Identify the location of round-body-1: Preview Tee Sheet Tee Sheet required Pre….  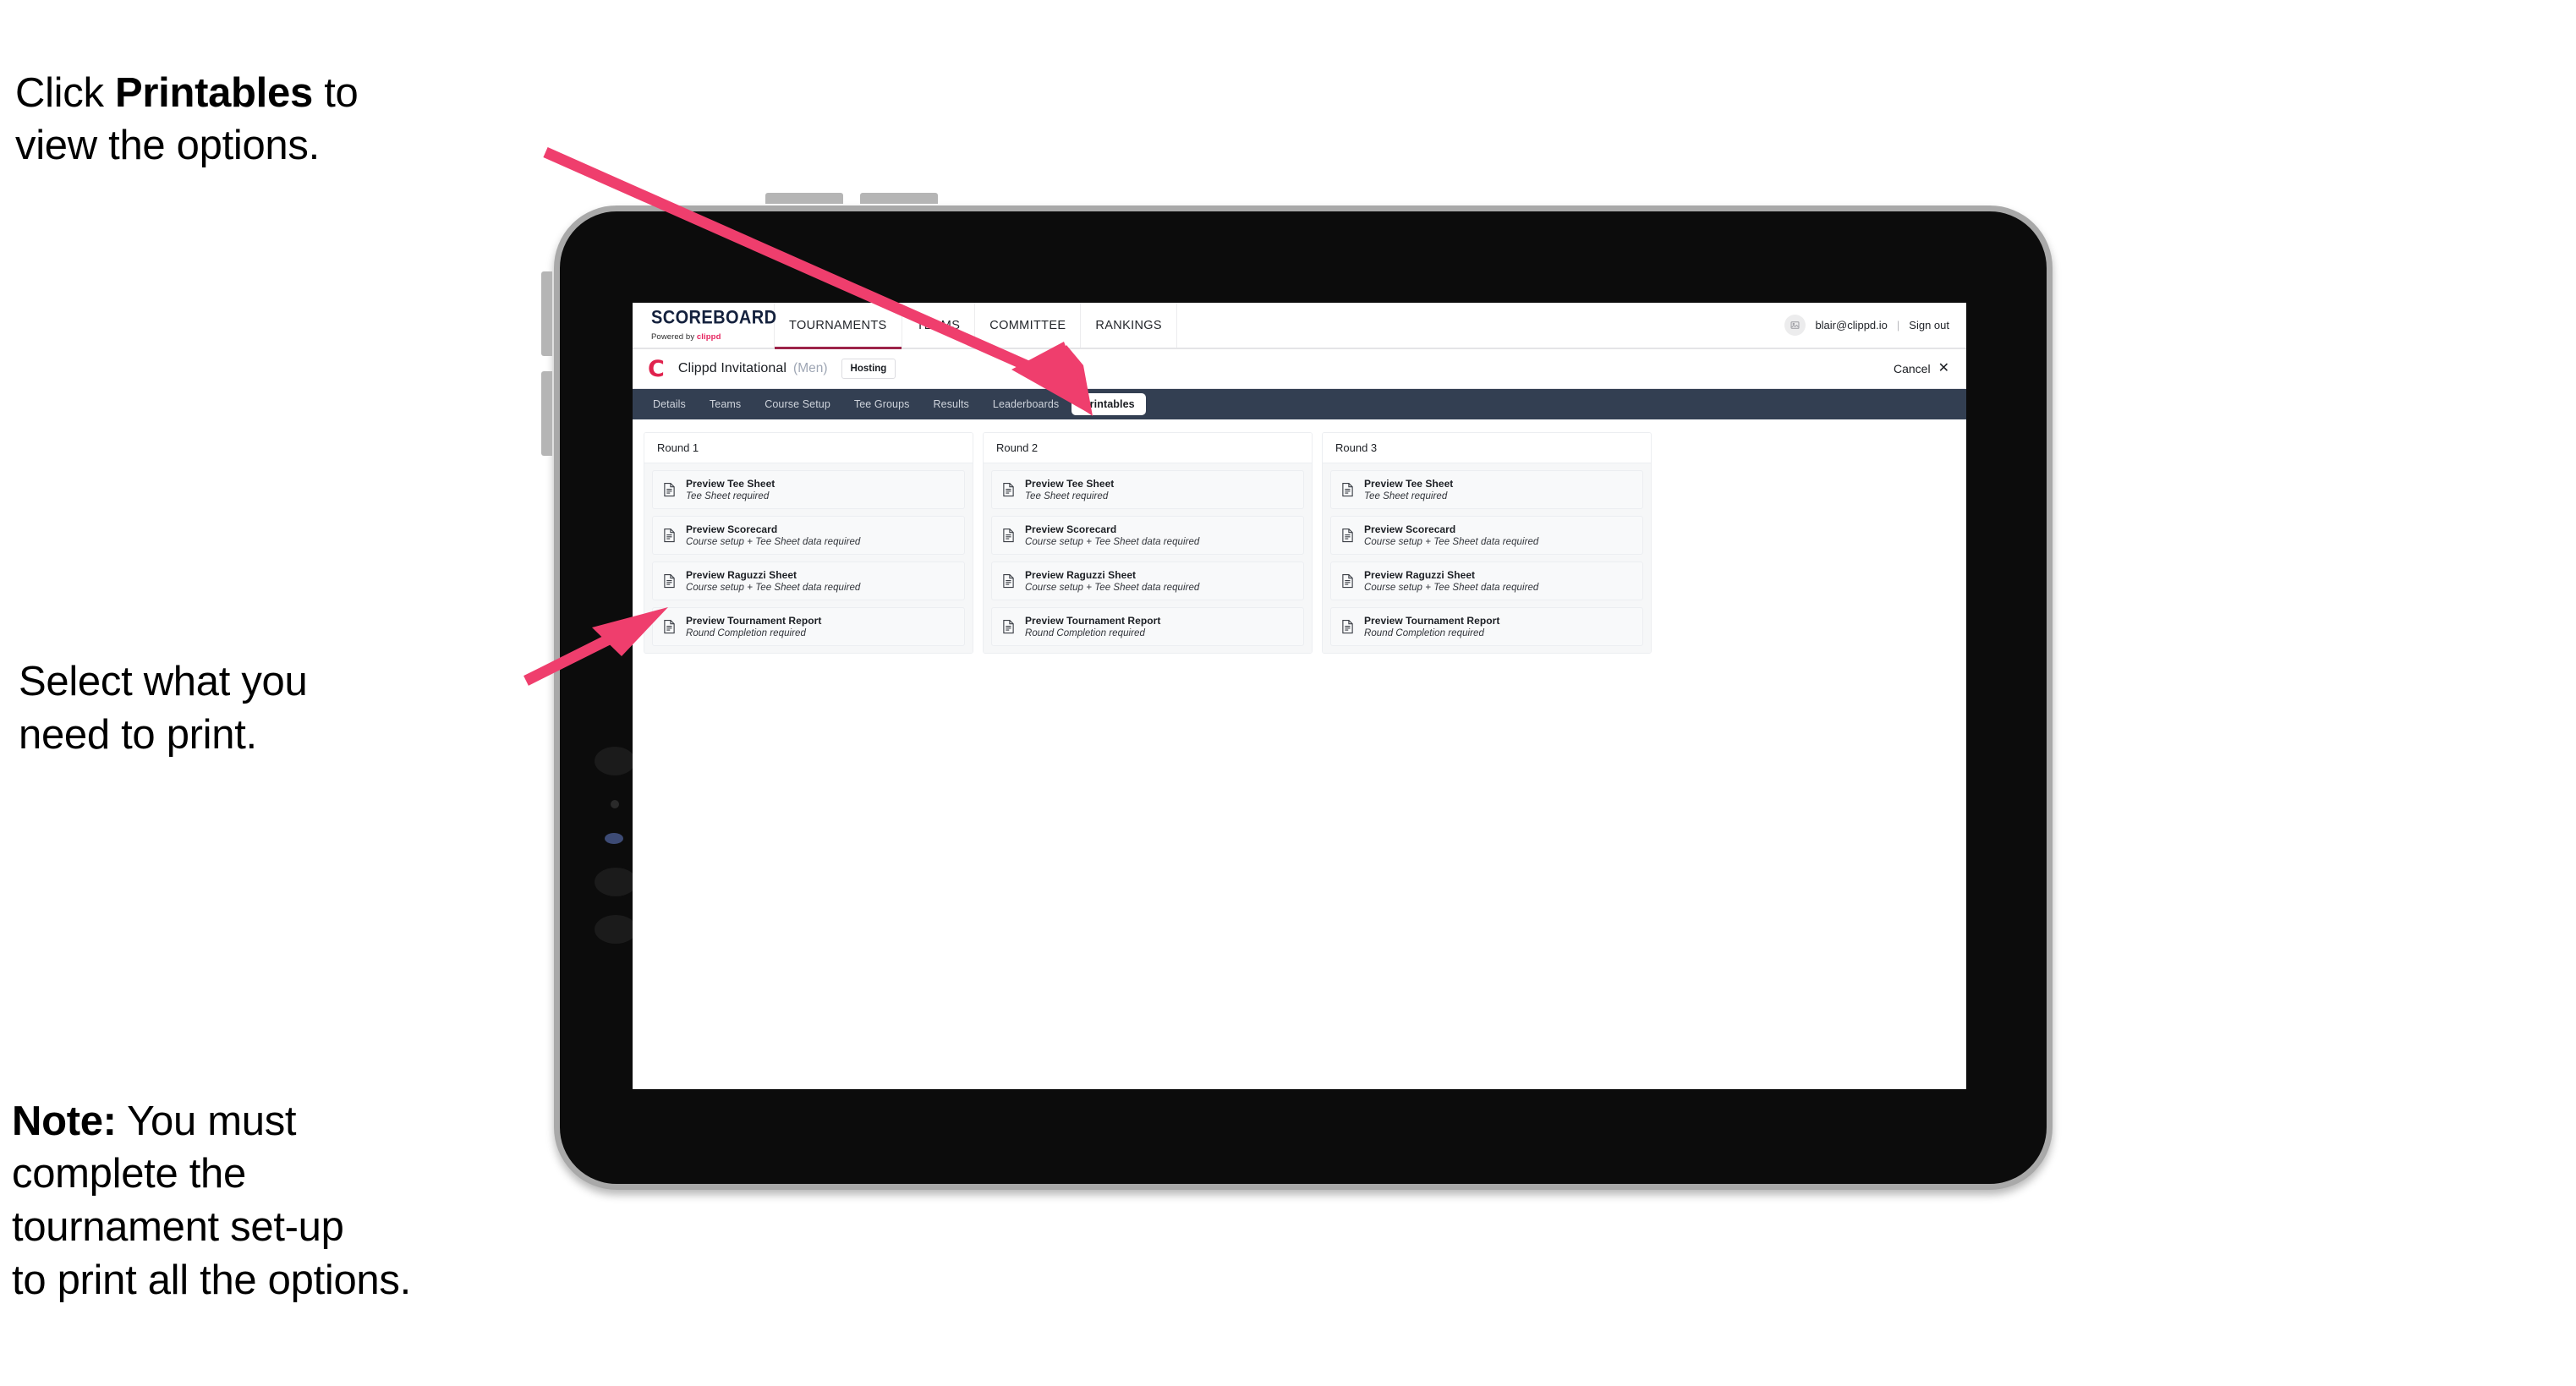
(808, 558).